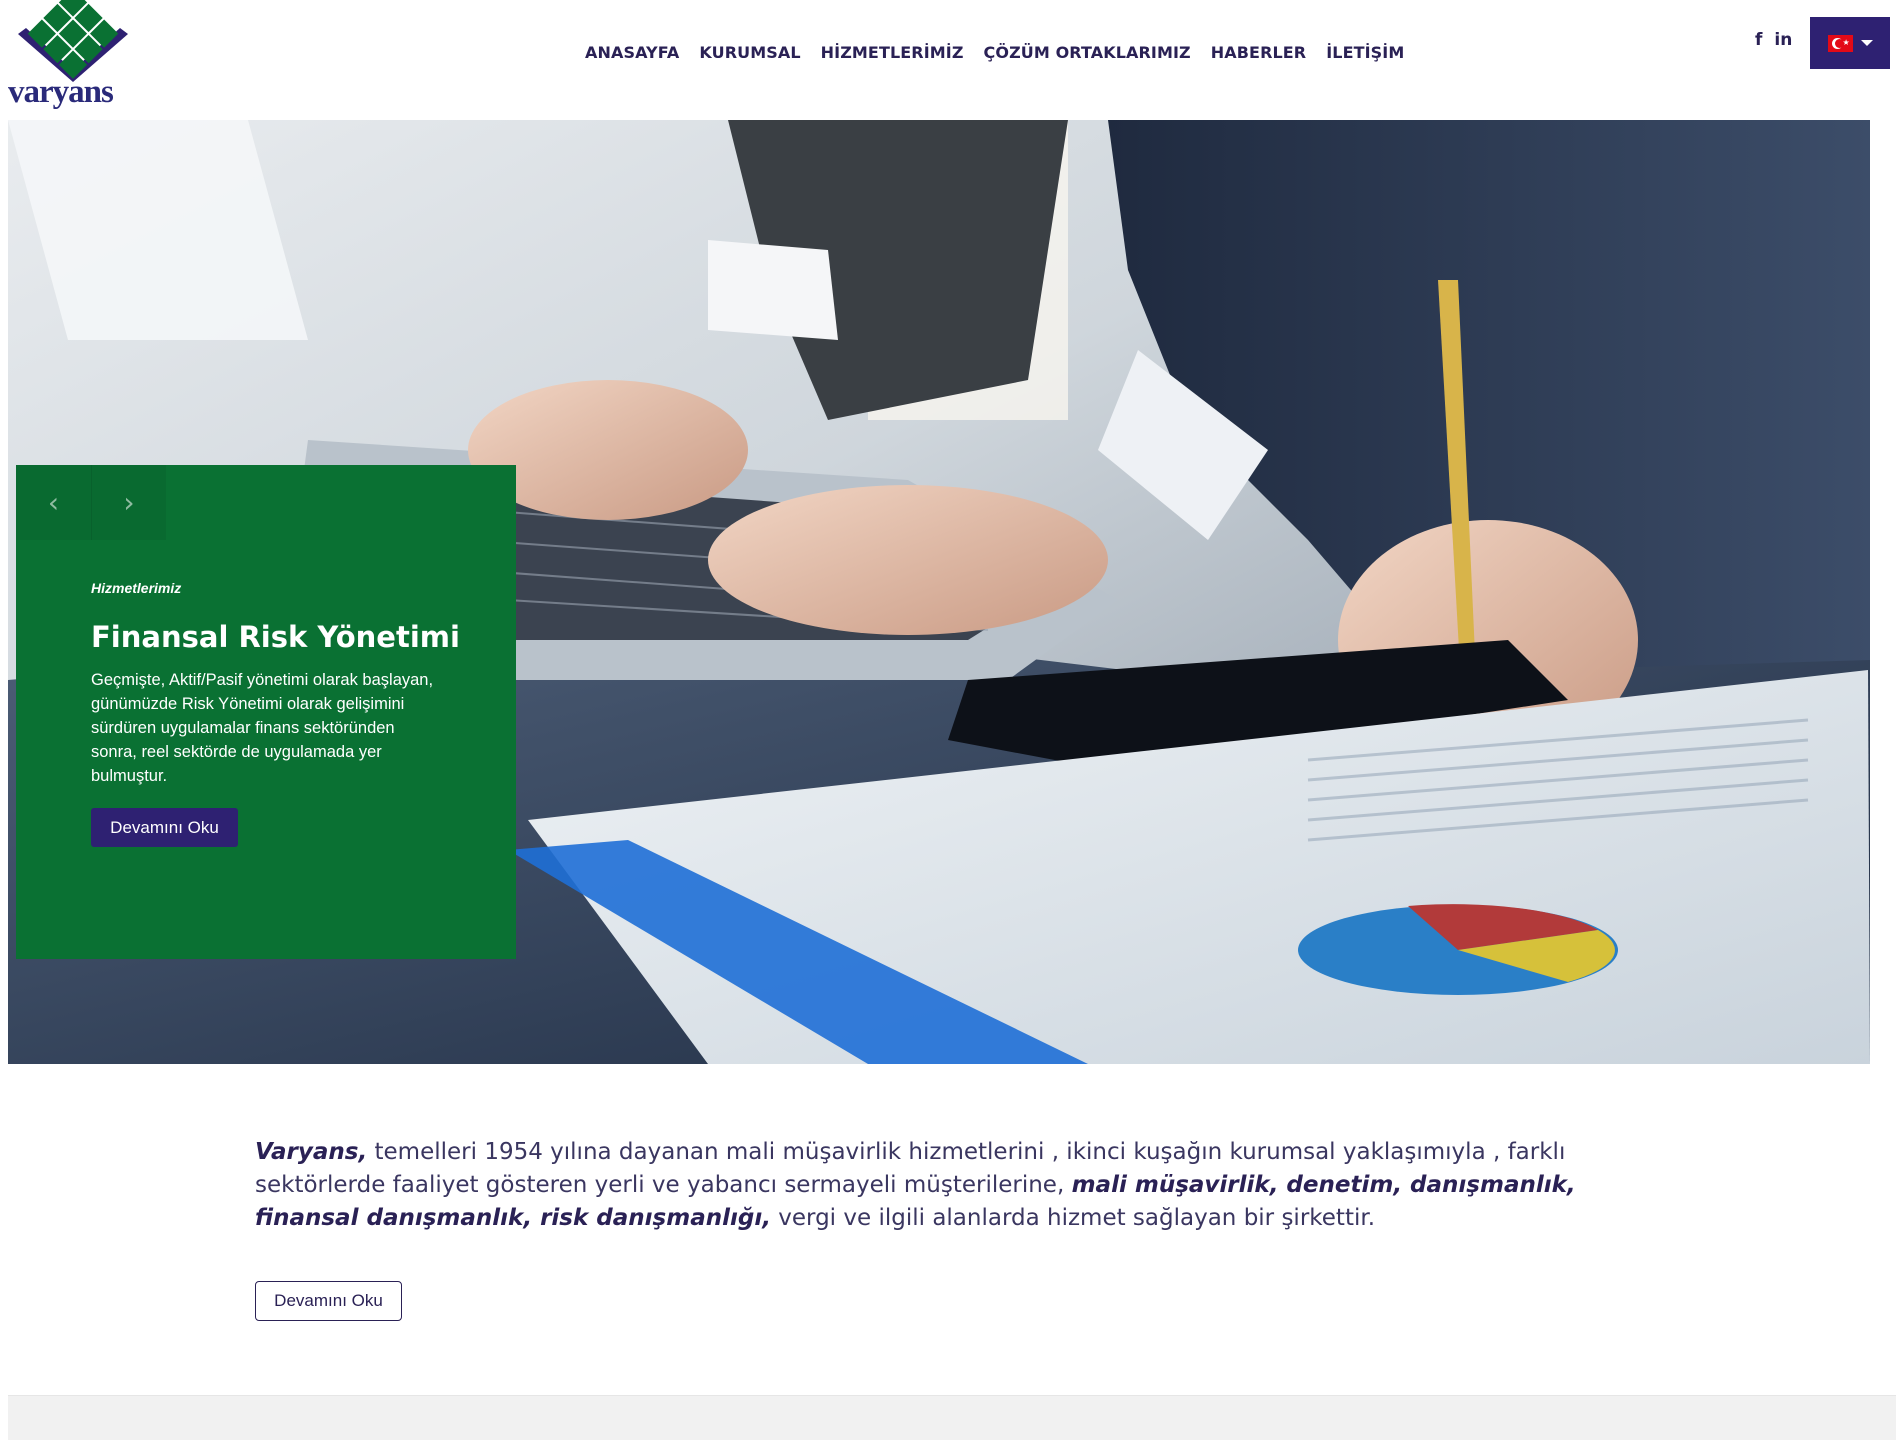 This screenshot has height=1440, width=1896. Describe the element at coordinates (61, 92) in the screenshot. I see `logo-text: varyans` at that location.